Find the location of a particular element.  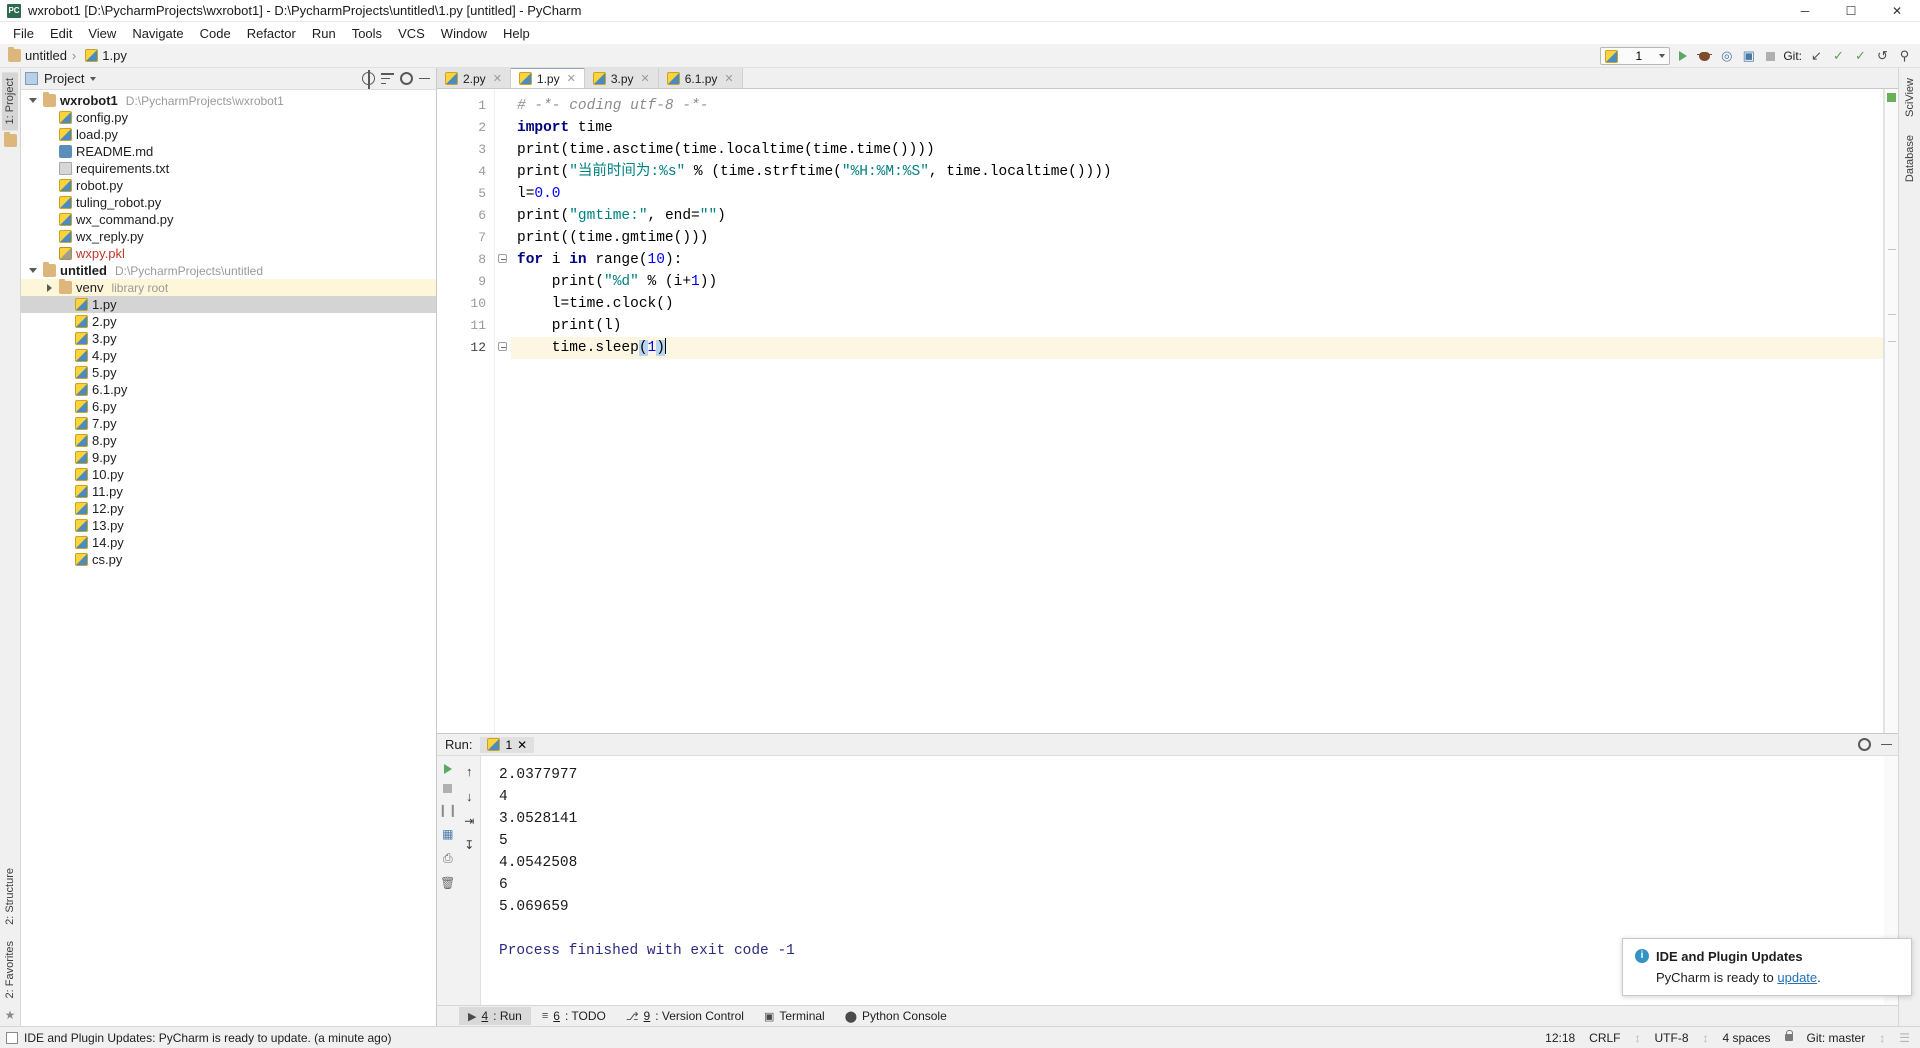

menu-refactor: Refactor is located at coordinates (271, 33).